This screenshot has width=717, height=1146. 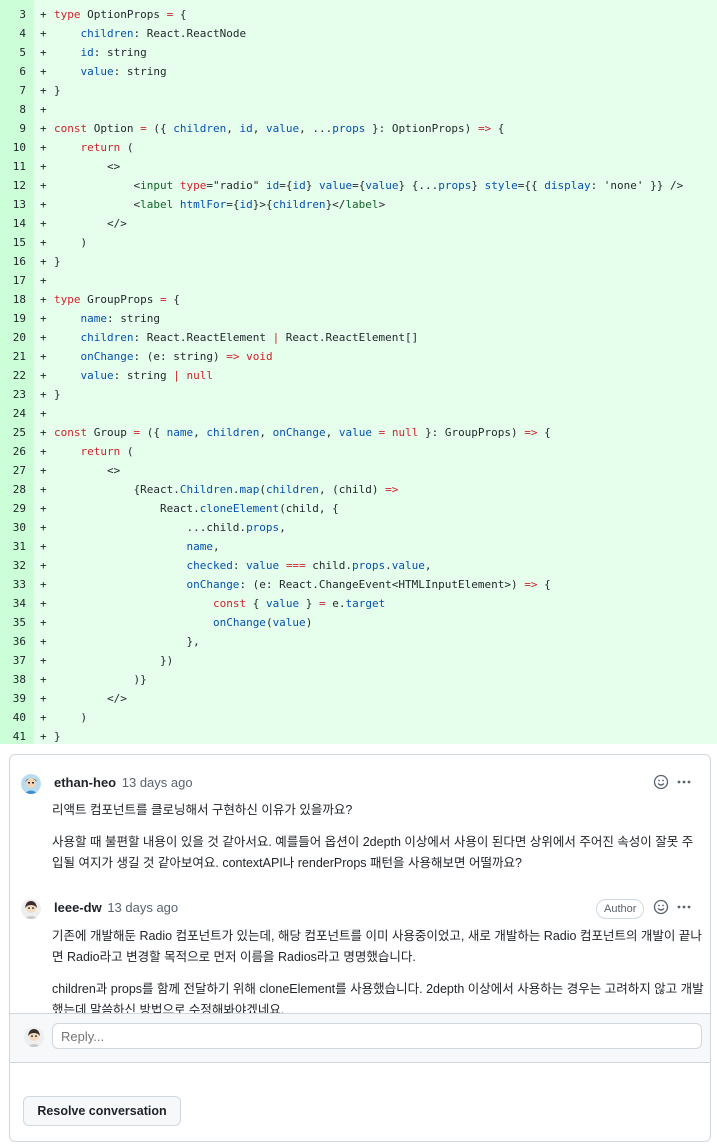 What do you see at coordinates (13, 546) in the screenshot?
I see `line-number: 31` at bounding box center [13, 546].